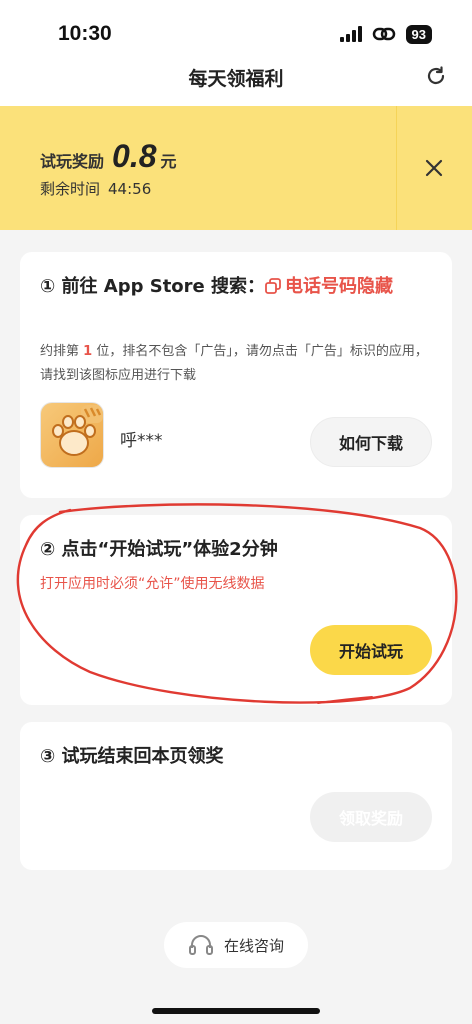  I want to click on status-icons: 93, so click(385, 34).